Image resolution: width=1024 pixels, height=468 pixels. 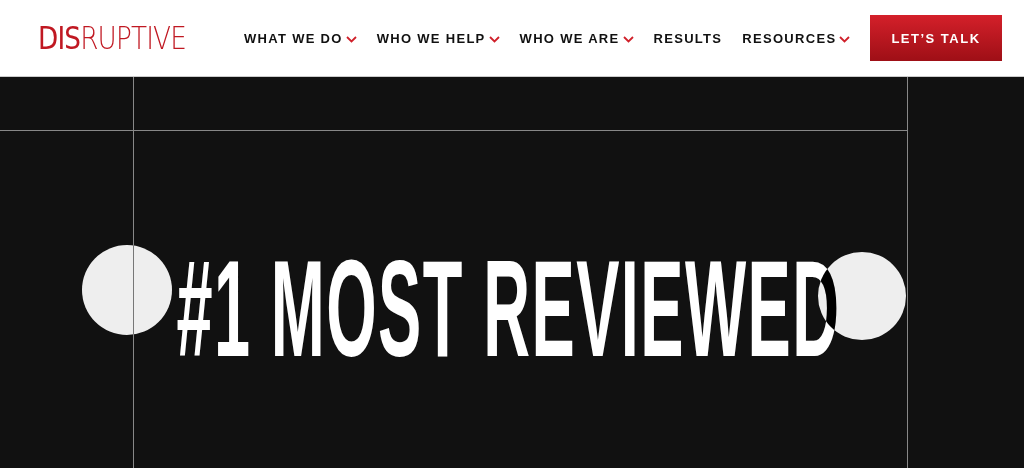 I want to click on nav-link: RESOURCES, so click(x=796, y=38).